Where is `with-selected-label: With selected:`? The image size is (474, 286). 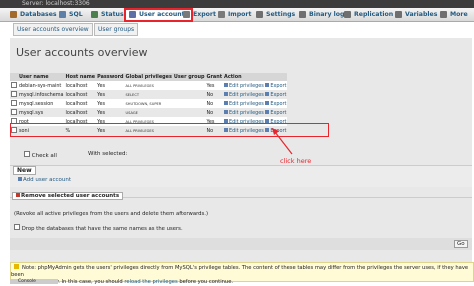
with-selected-label: With selected: is located at coordinates (108, 154).